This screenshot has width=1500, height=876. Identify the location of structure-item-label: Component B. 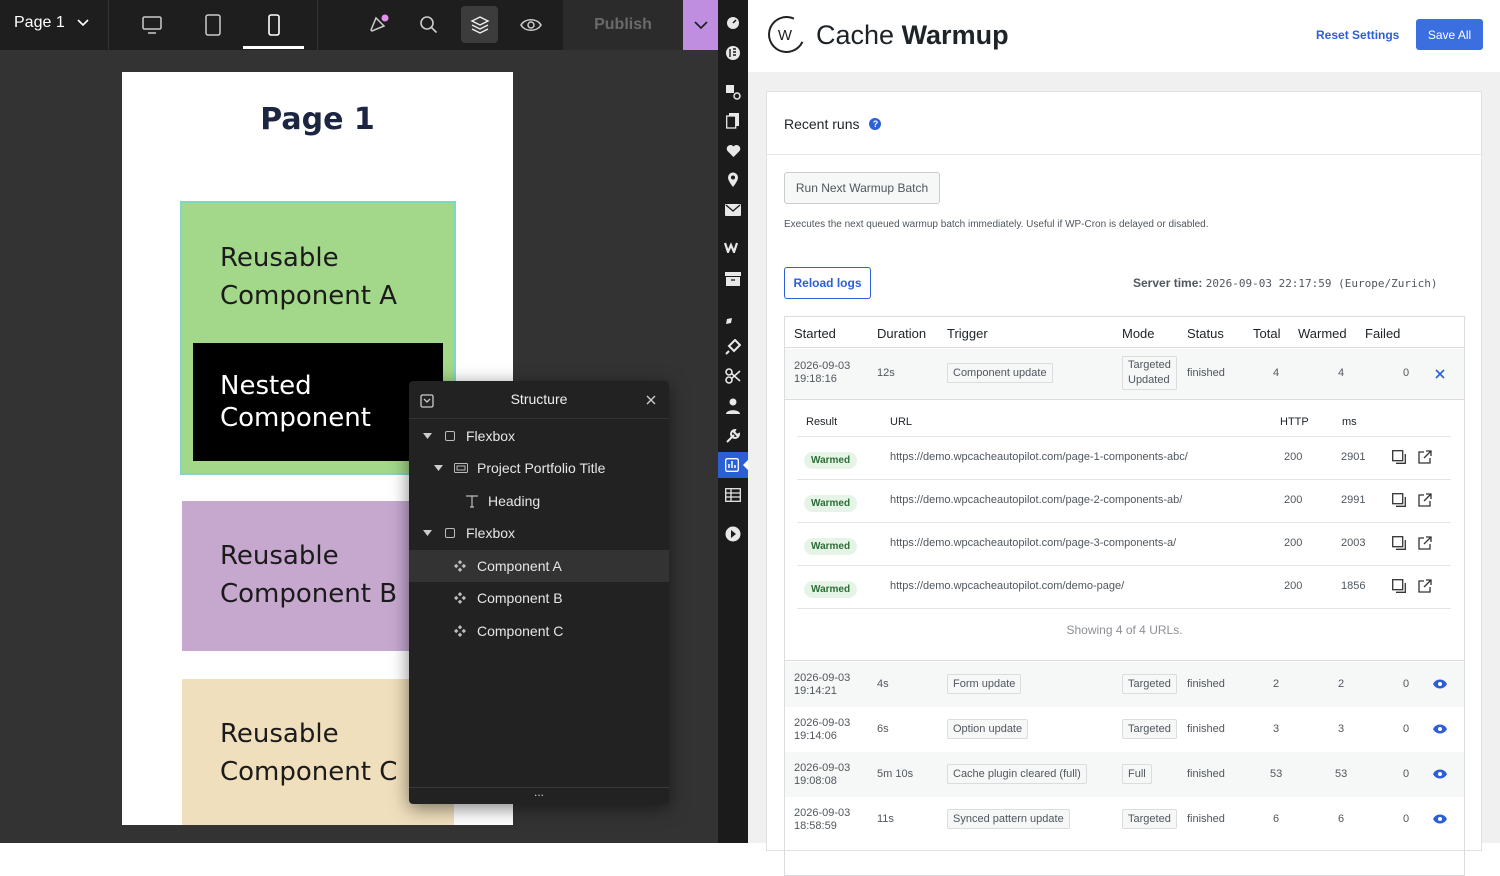
(520, 598).